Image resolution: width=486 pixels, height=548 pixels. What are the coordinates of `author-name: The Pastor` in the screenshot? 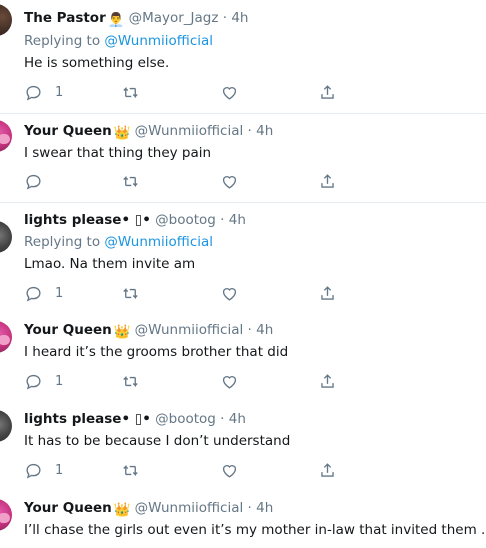 It's located at (65, 18).